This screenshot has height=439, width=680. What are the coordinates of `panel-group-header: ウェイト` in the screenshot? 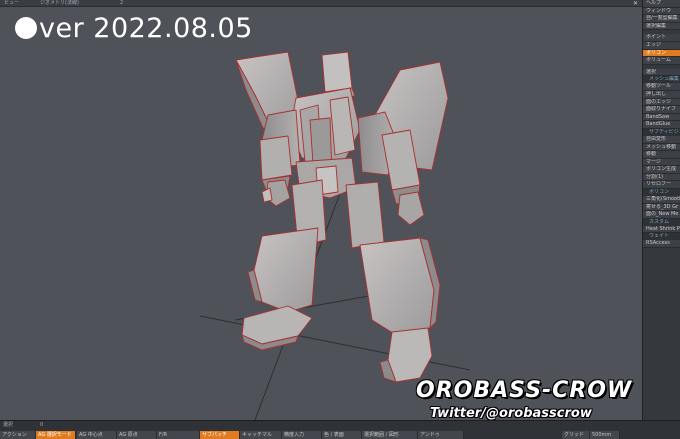 It's located at (661, 237).